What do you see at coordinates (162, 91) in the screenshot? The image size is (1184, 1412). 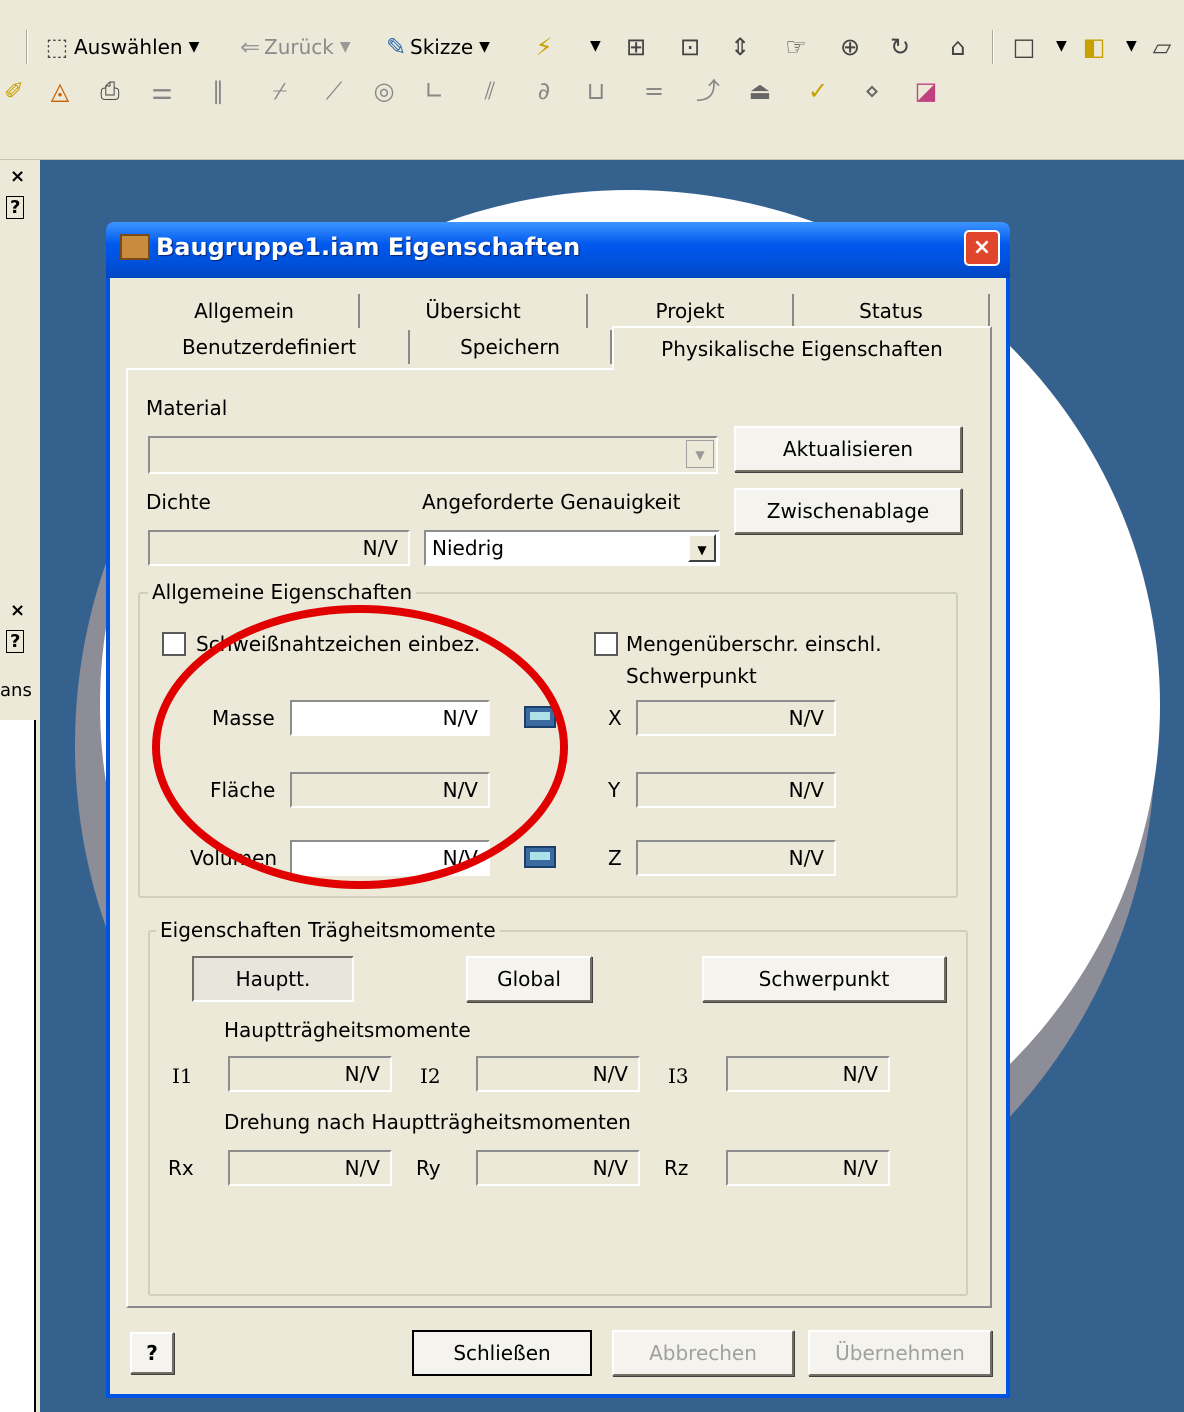 I see `flush-icon: ⚌` at bounding box center [162, 91].